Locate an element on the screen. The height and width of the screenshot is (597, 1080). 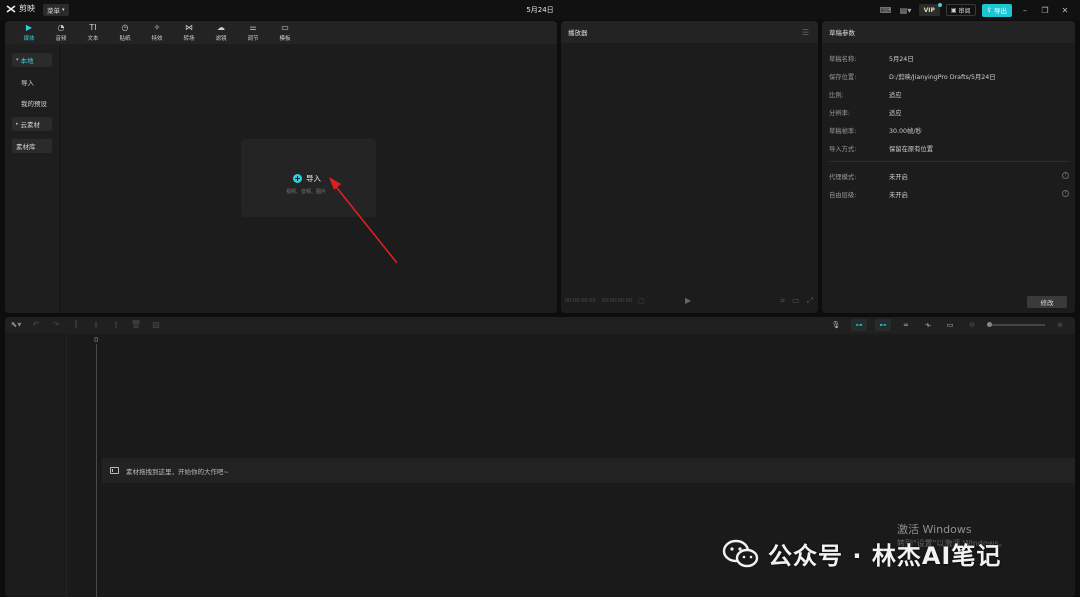
keyboard-icon: ⌨ is located at coordinates (886, 10).